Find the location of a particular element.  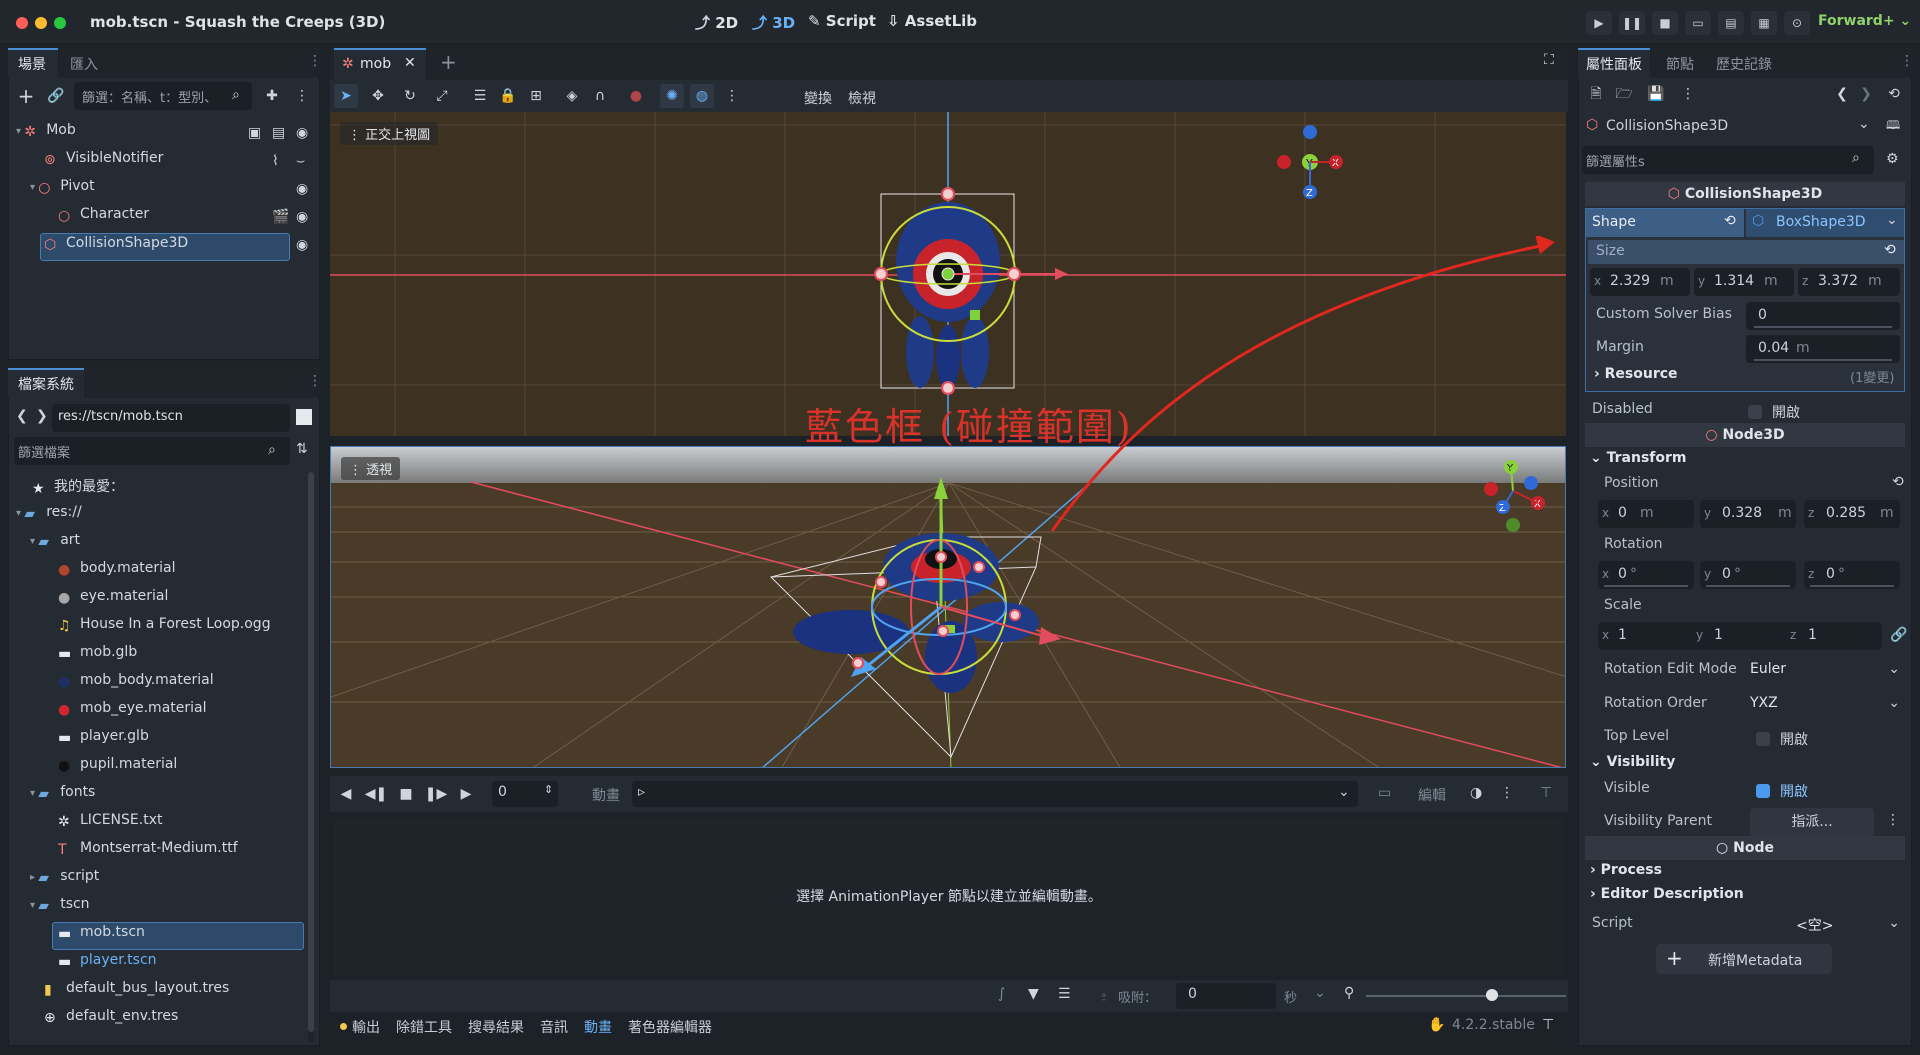

fs-folder-tscn: ▾ ▰ tscn is located at coordinates (60, 909).